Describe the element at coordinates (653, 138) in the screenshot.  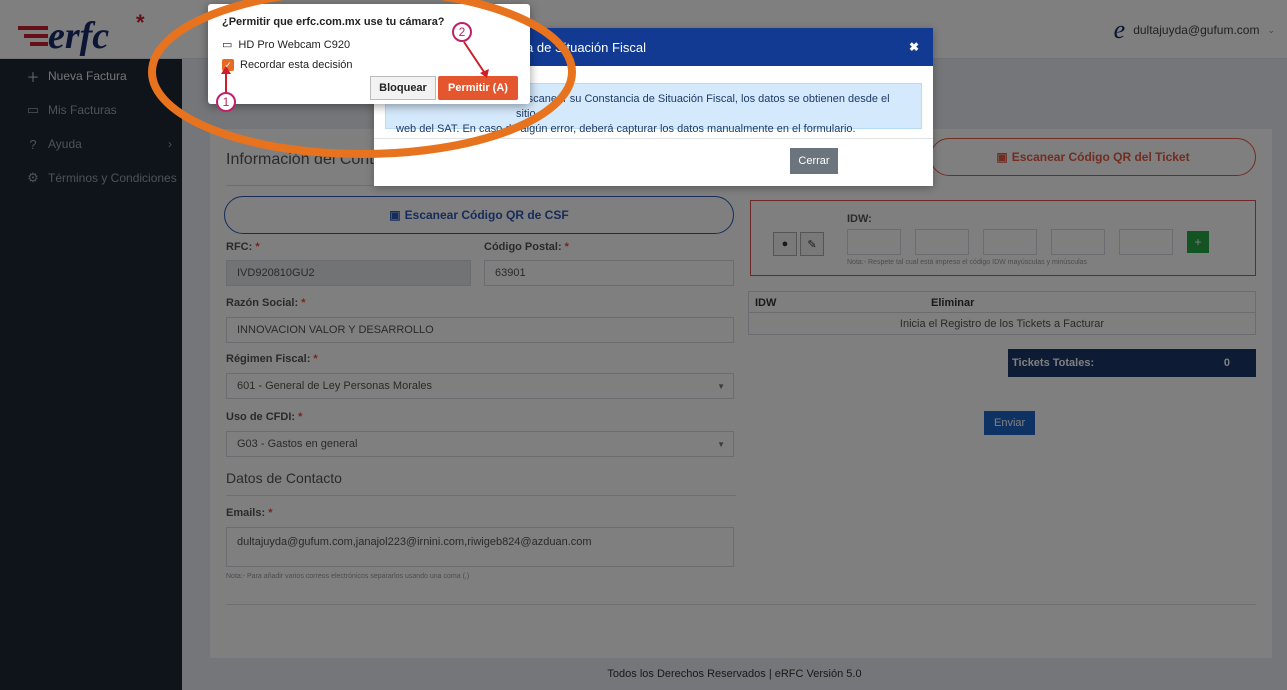
I see `divider` at that location.